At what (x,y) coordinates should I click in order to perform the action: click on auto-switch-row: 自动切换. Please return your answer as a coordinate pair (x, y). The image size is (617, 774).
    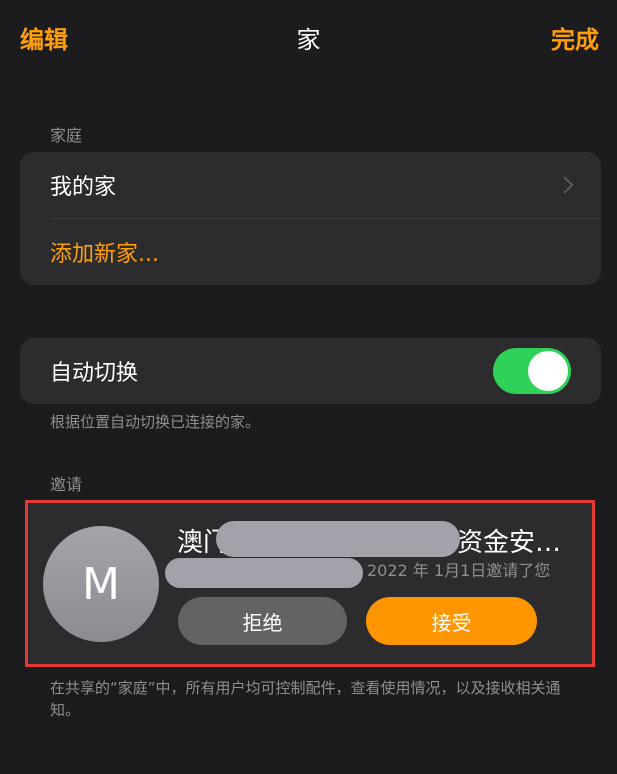
    Looking at the image, I should click on (310, 371).